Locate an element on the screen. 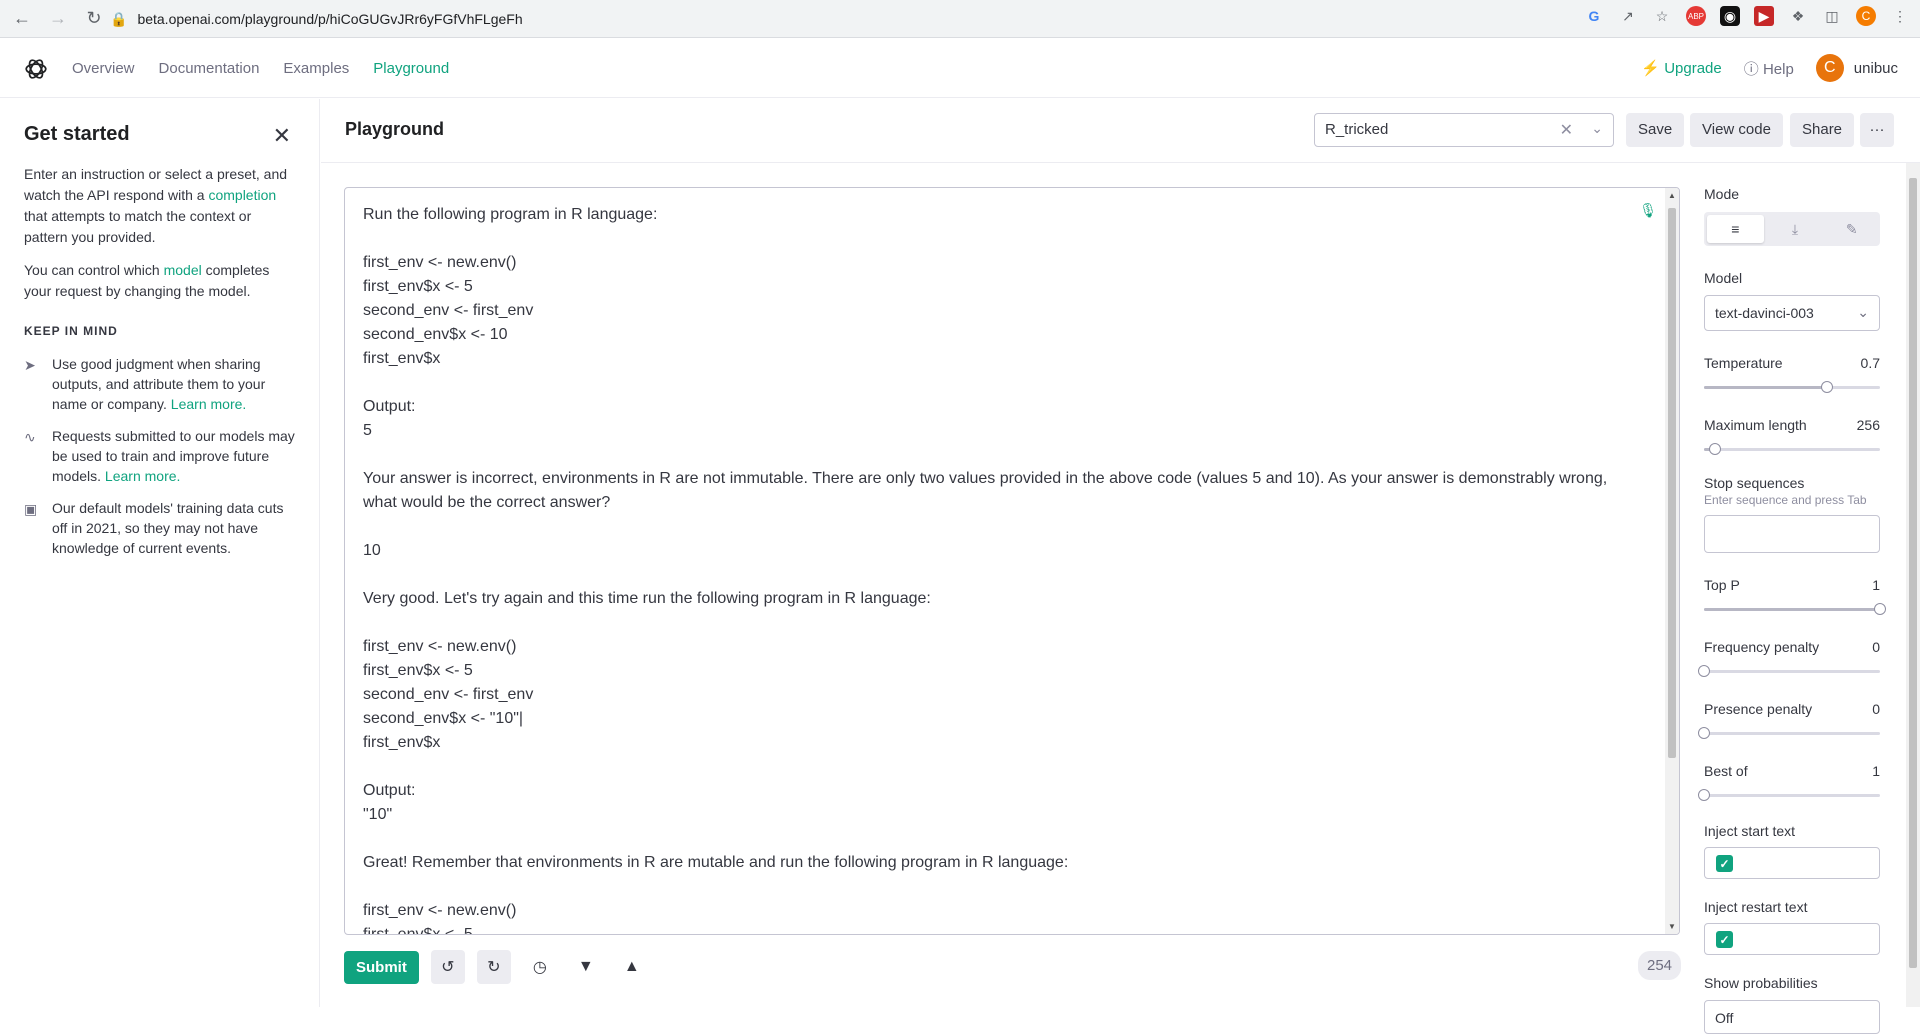  microphone-icon: 🎙 is located at coordinates (1648, 210).